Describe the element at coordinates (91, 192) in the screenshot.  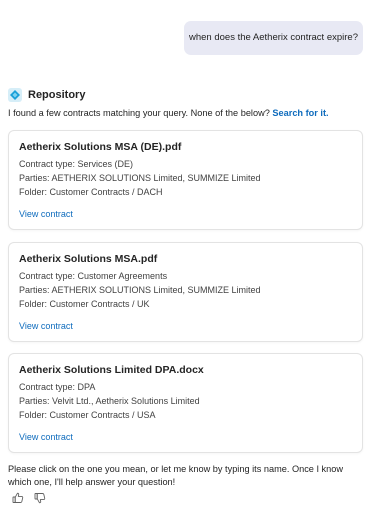
I see `contract-folder: Folder: Customer Contracts / DACH` at that location.